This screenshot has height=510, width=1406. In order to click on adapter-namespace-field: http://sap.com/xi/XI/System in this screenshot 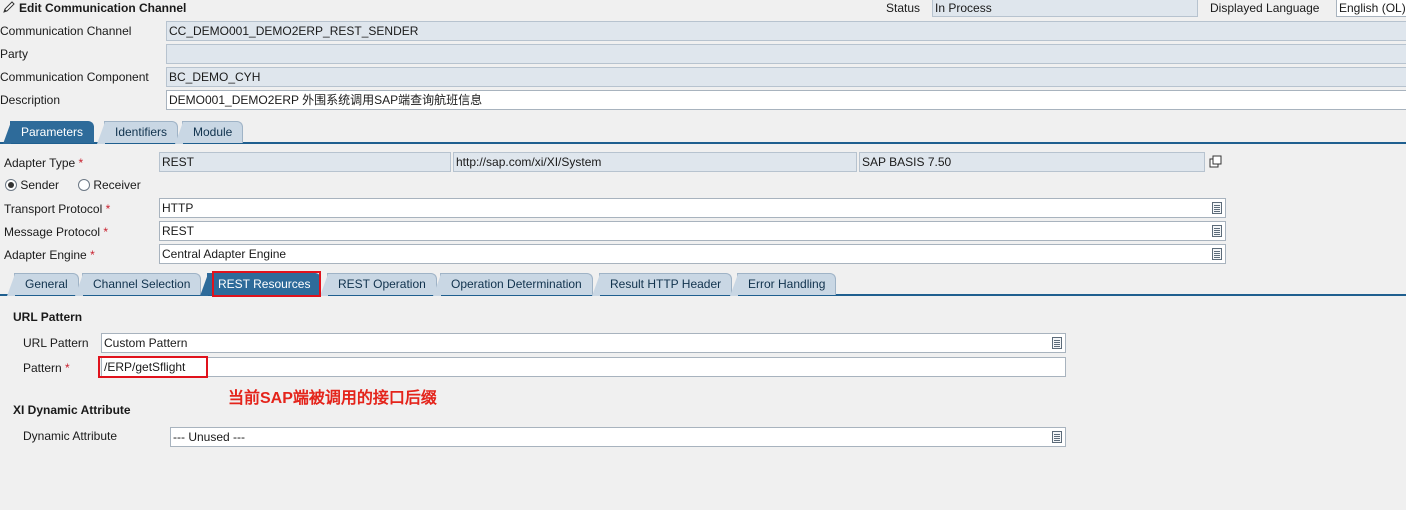, I will do `click(655, 162)`.